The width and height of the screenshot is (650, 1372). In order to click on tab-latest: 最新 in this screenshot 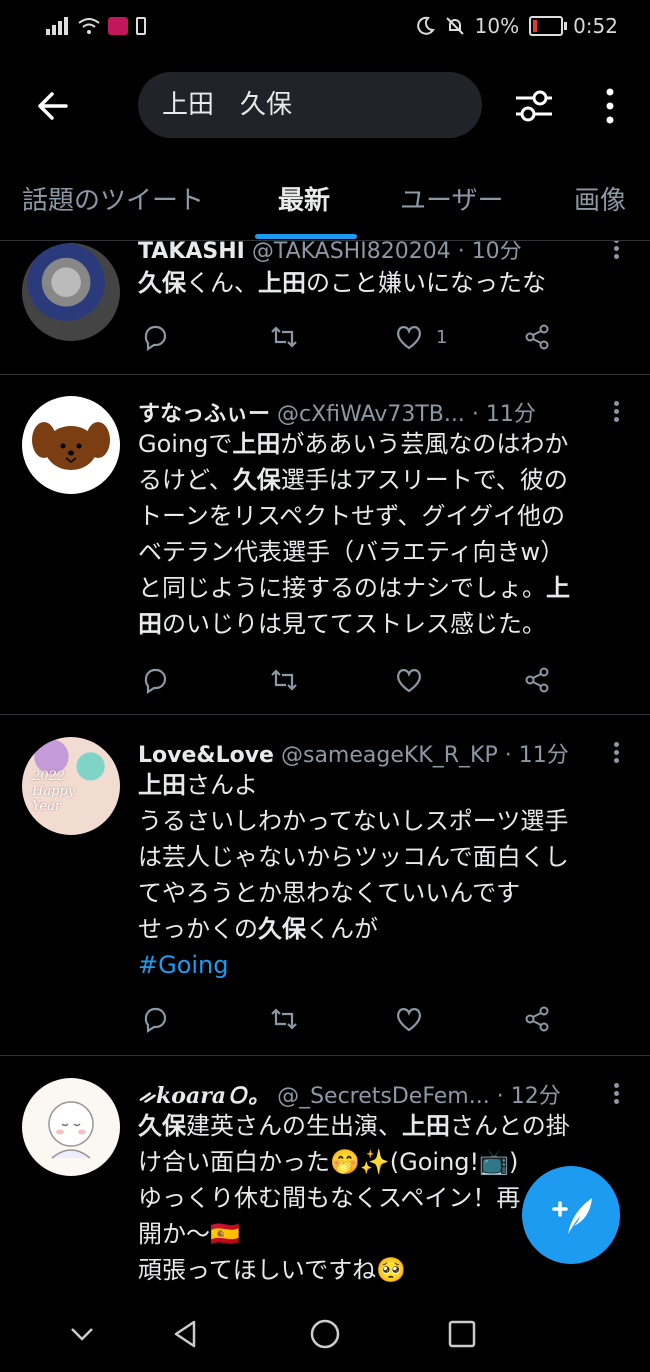, I will do `click(304, 198)`.